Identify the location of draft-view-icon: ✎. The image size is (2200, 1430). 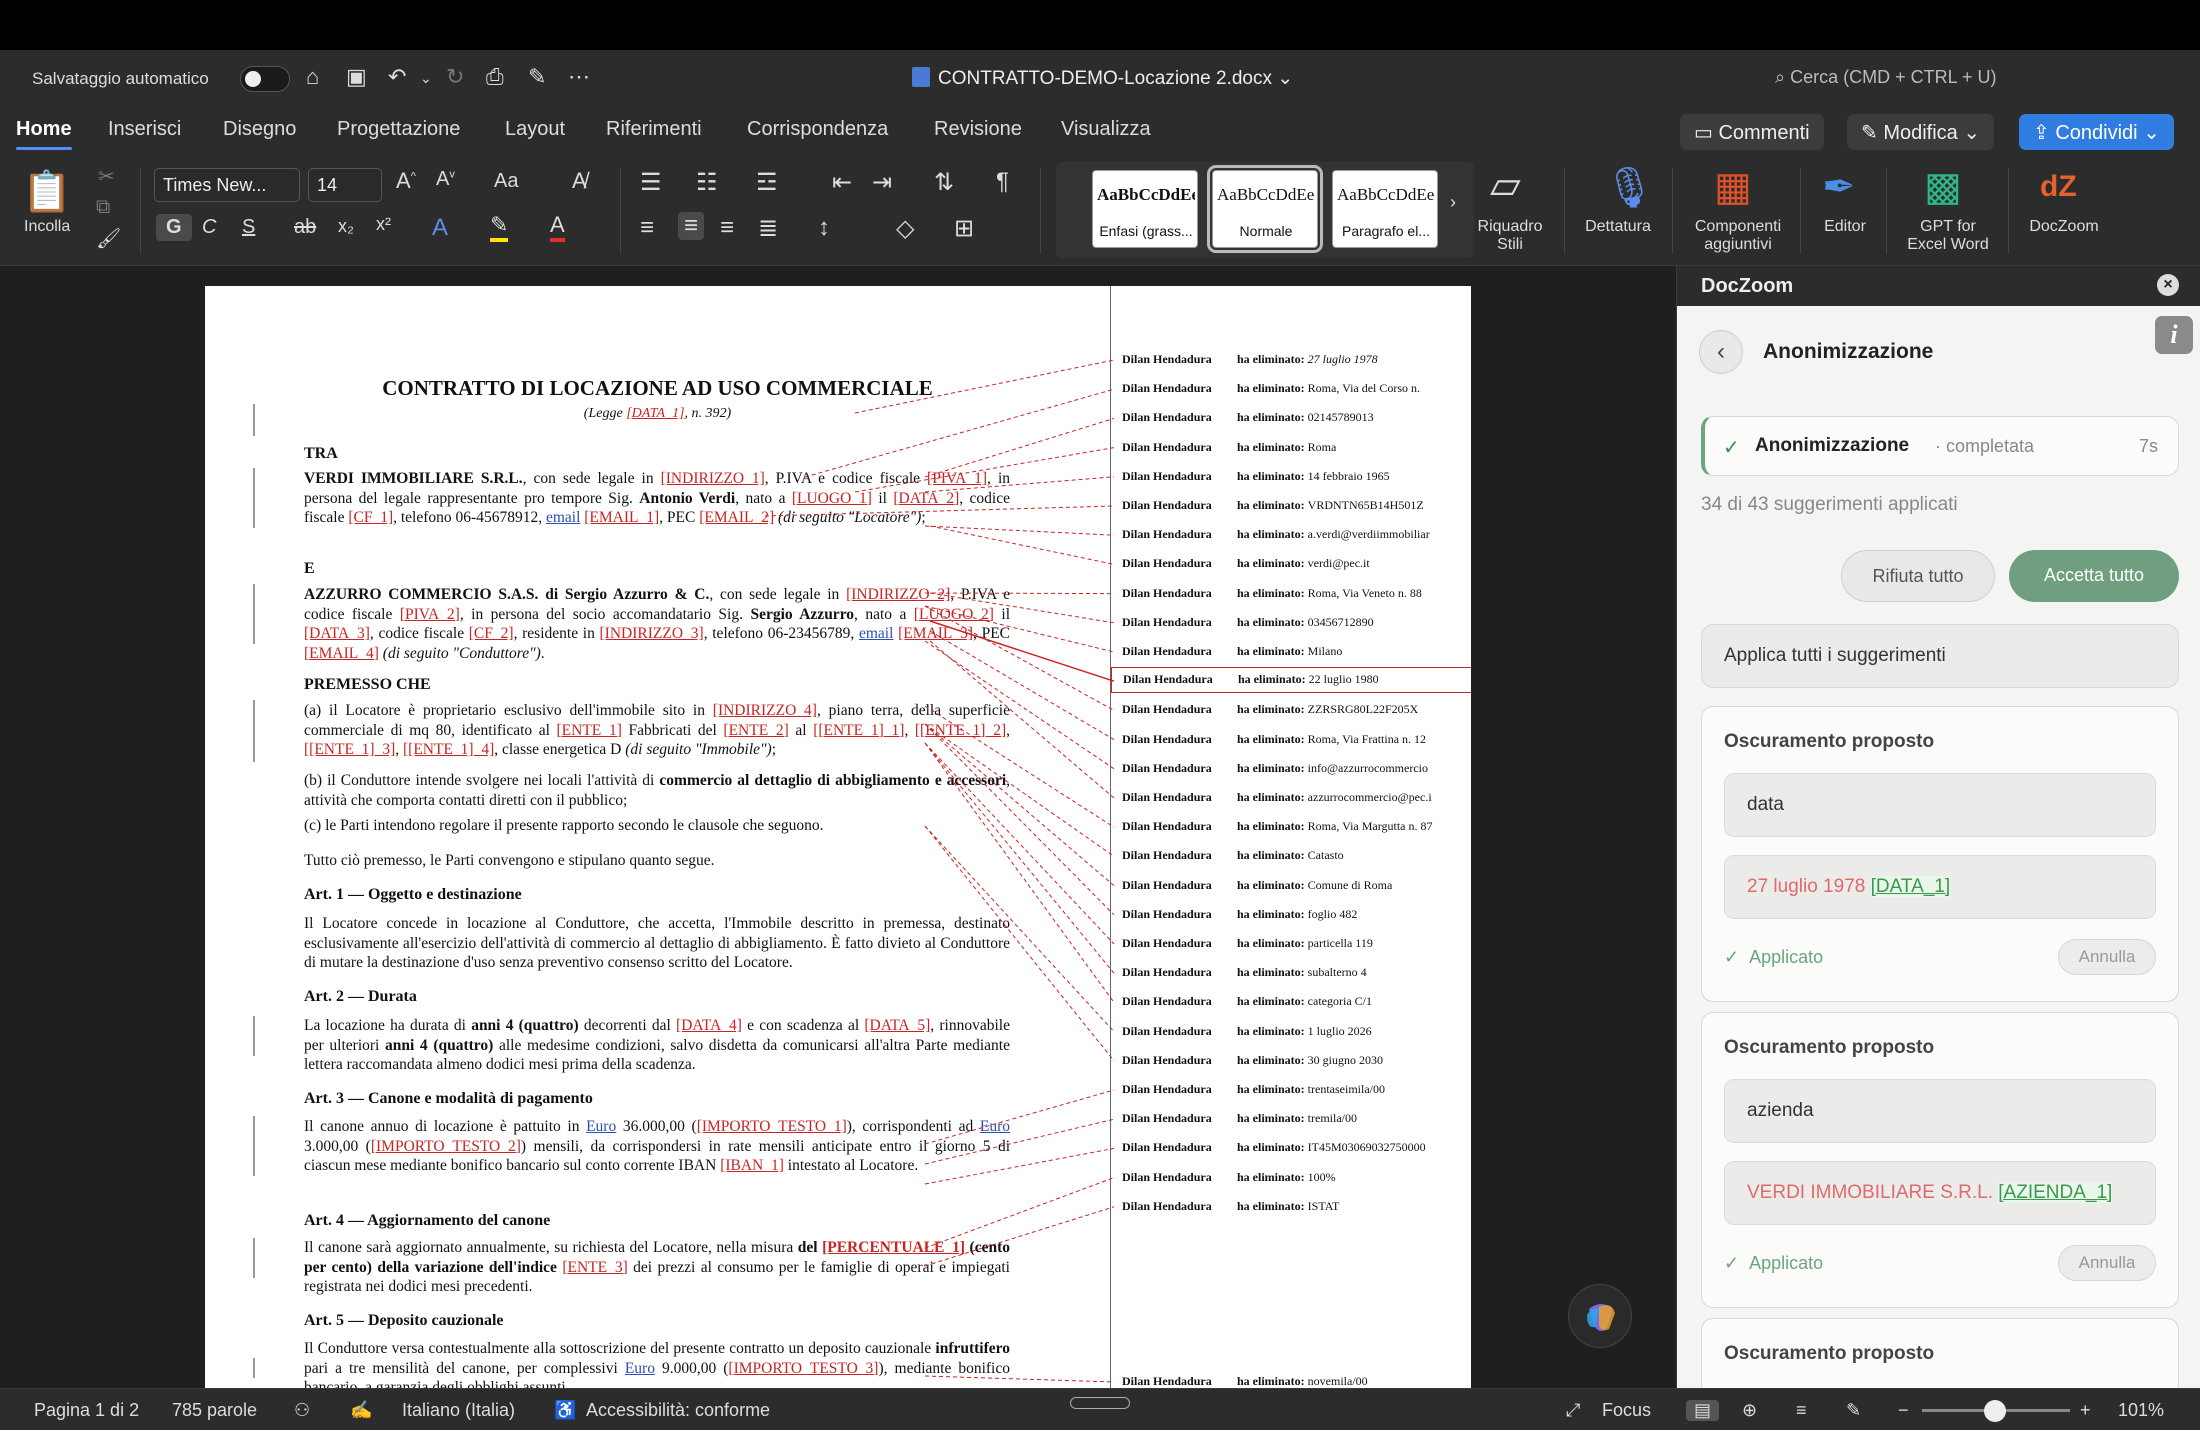
(1853, 1410).